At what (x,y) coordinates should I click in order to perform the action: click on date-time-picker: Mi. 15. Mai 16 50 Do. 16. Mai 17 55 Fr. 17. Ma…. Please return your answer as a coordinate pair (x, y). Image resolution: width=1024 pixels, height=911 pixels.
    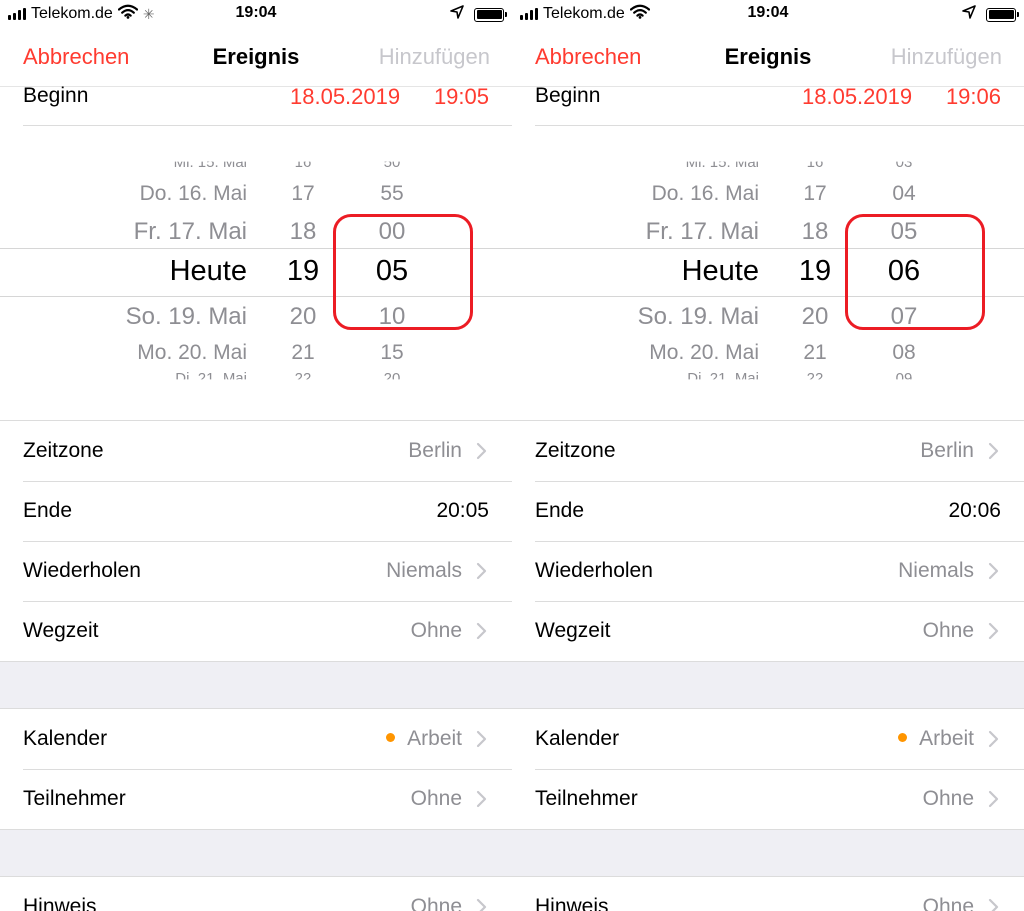
    Looking at the image, I should click on (256, 272).